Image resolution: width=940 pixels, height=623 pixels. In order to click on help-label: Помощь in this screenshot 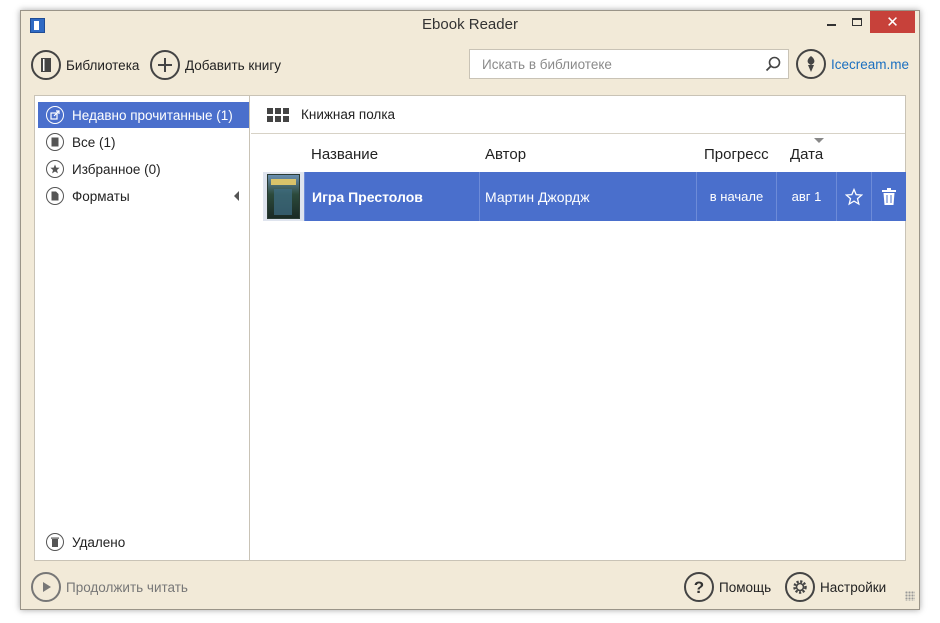, I will do `click(745, 587)`.